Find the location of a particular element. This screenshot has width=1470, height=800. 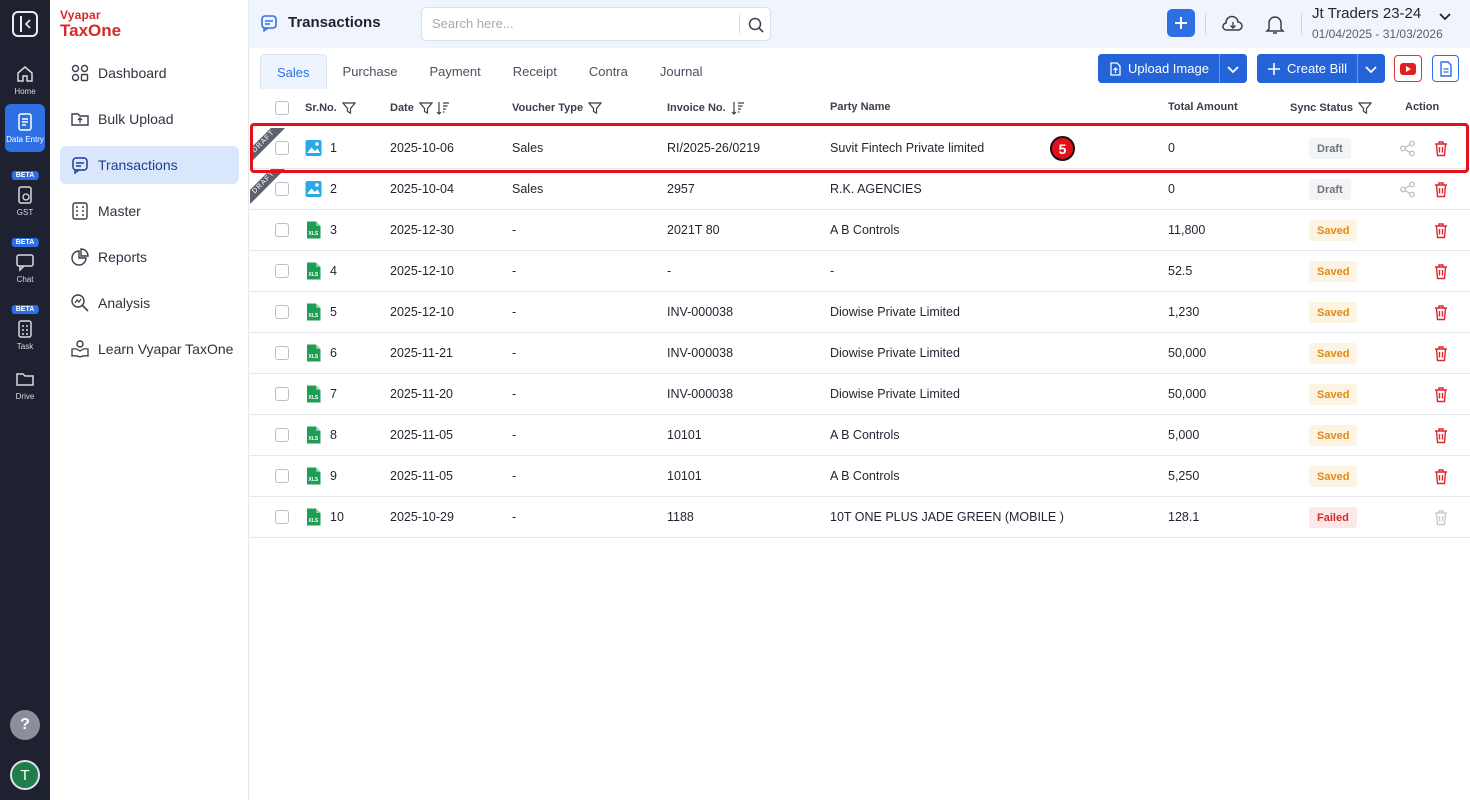

sidebar-item-dashboard: Dashboard is located at coordinates (149, 73).